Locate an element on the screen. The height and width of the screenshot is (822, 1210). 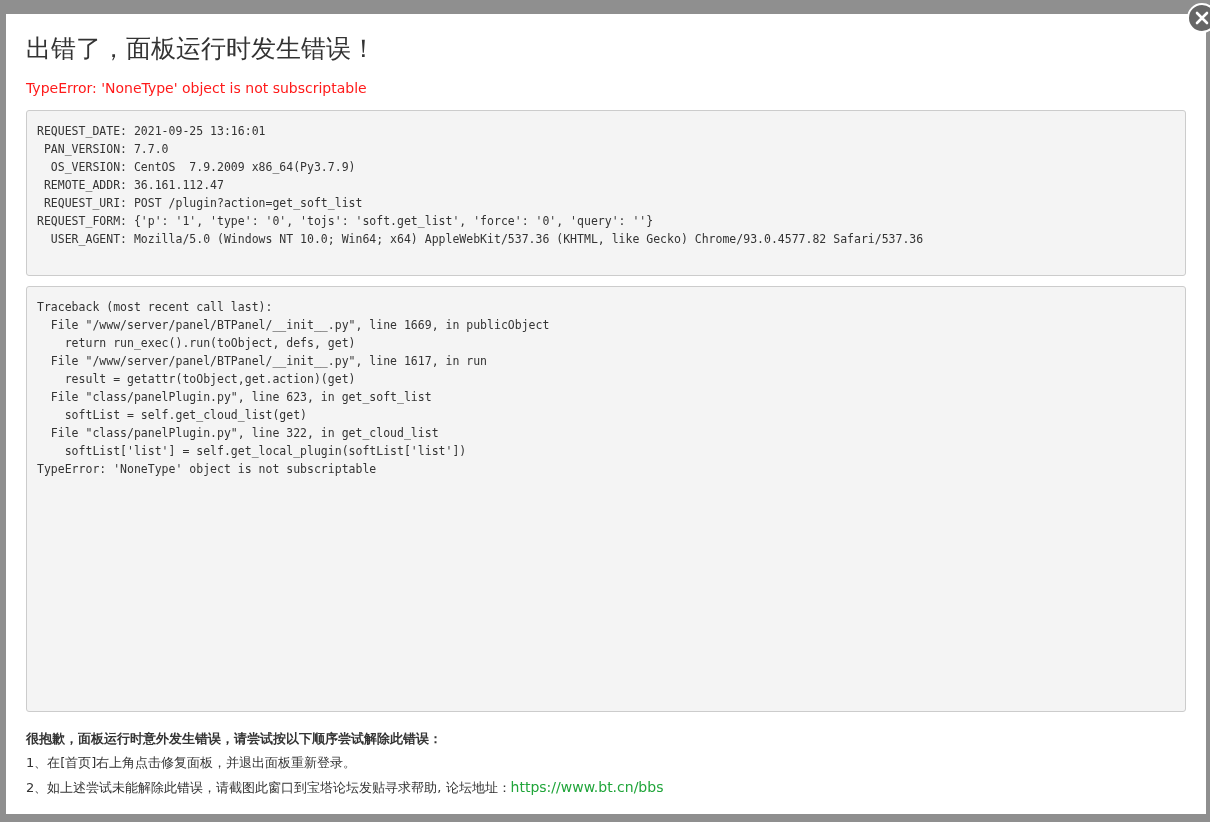
code-line: REQUEST_FORM: {'p': '1', 'type': '0', 'tojs': 'soft.get_list', 'force': '0', 'query': ''} is located at coordinates (345, 221).